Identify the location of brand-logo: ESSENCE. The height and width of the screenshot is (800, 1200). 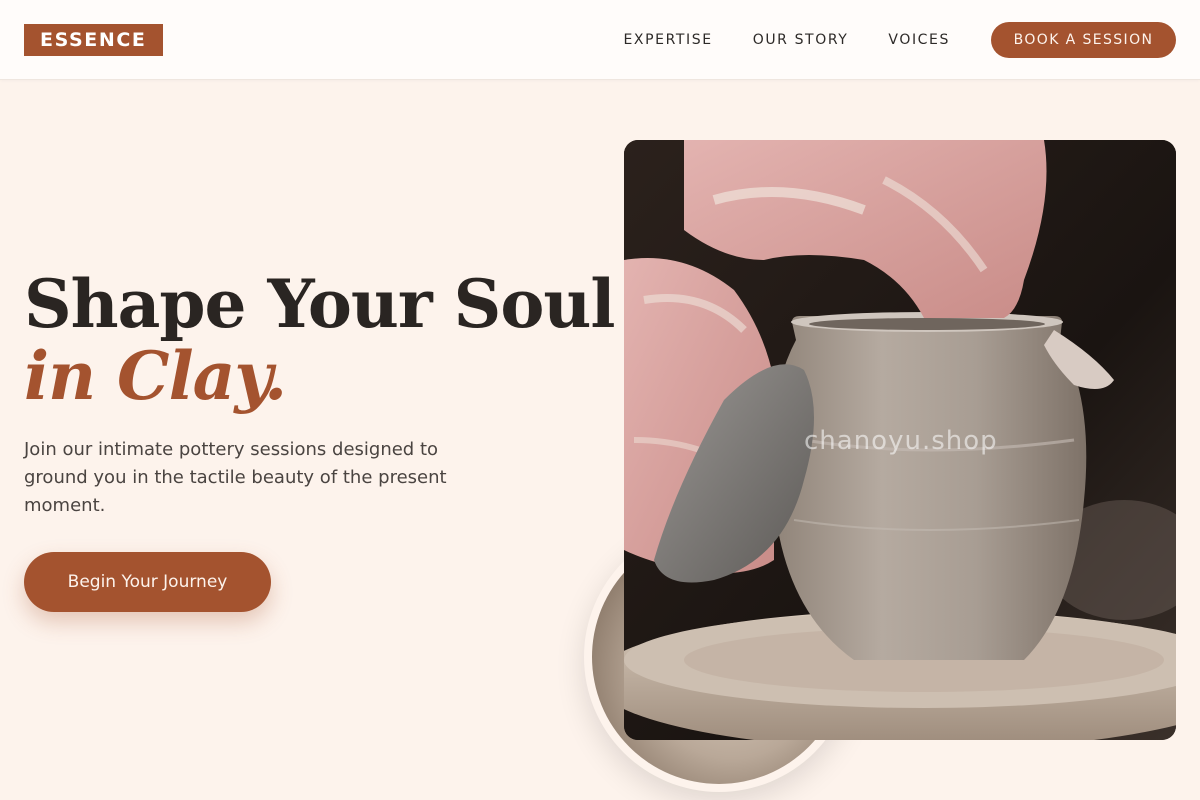
(93, 40).